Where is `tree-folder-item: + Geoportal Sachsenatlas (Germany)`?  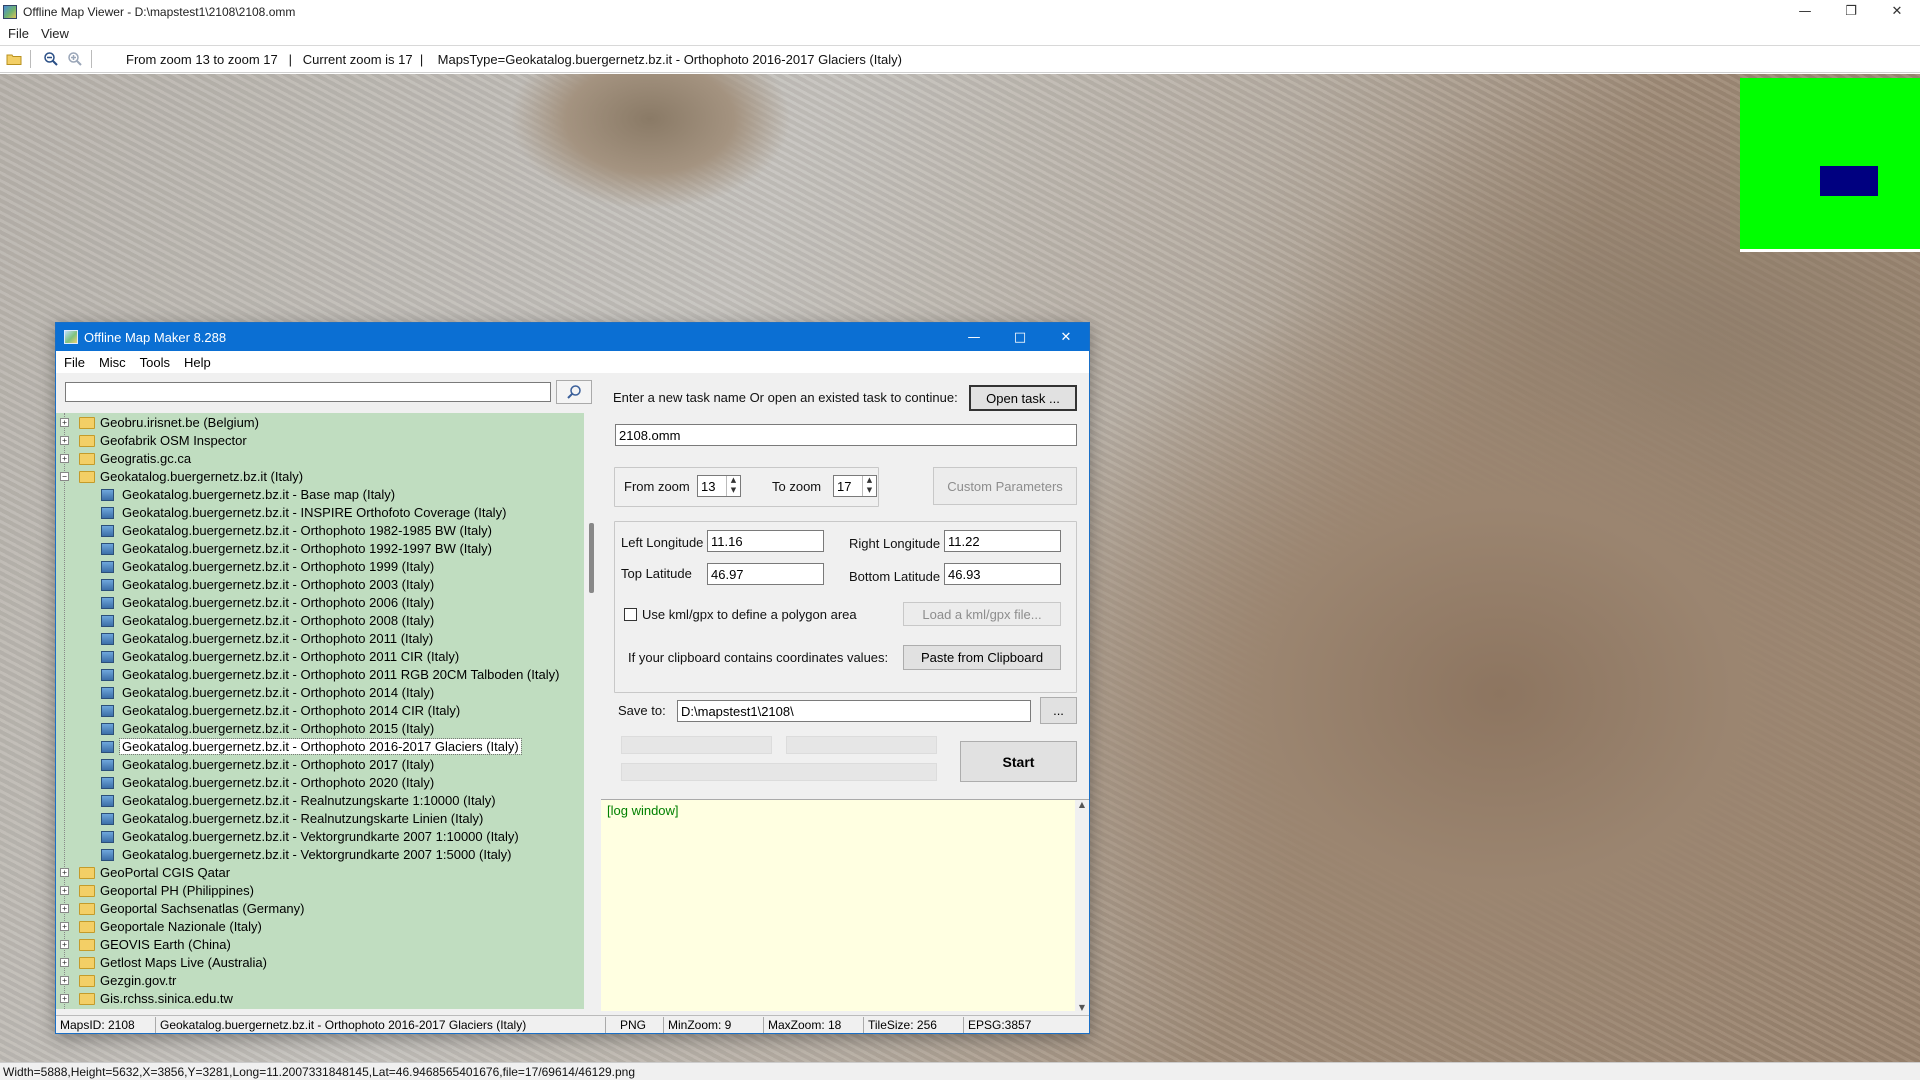 tree-folder-item: + Geoportal Sachsenatlas (Germany) is located at coordinates (320, 909).